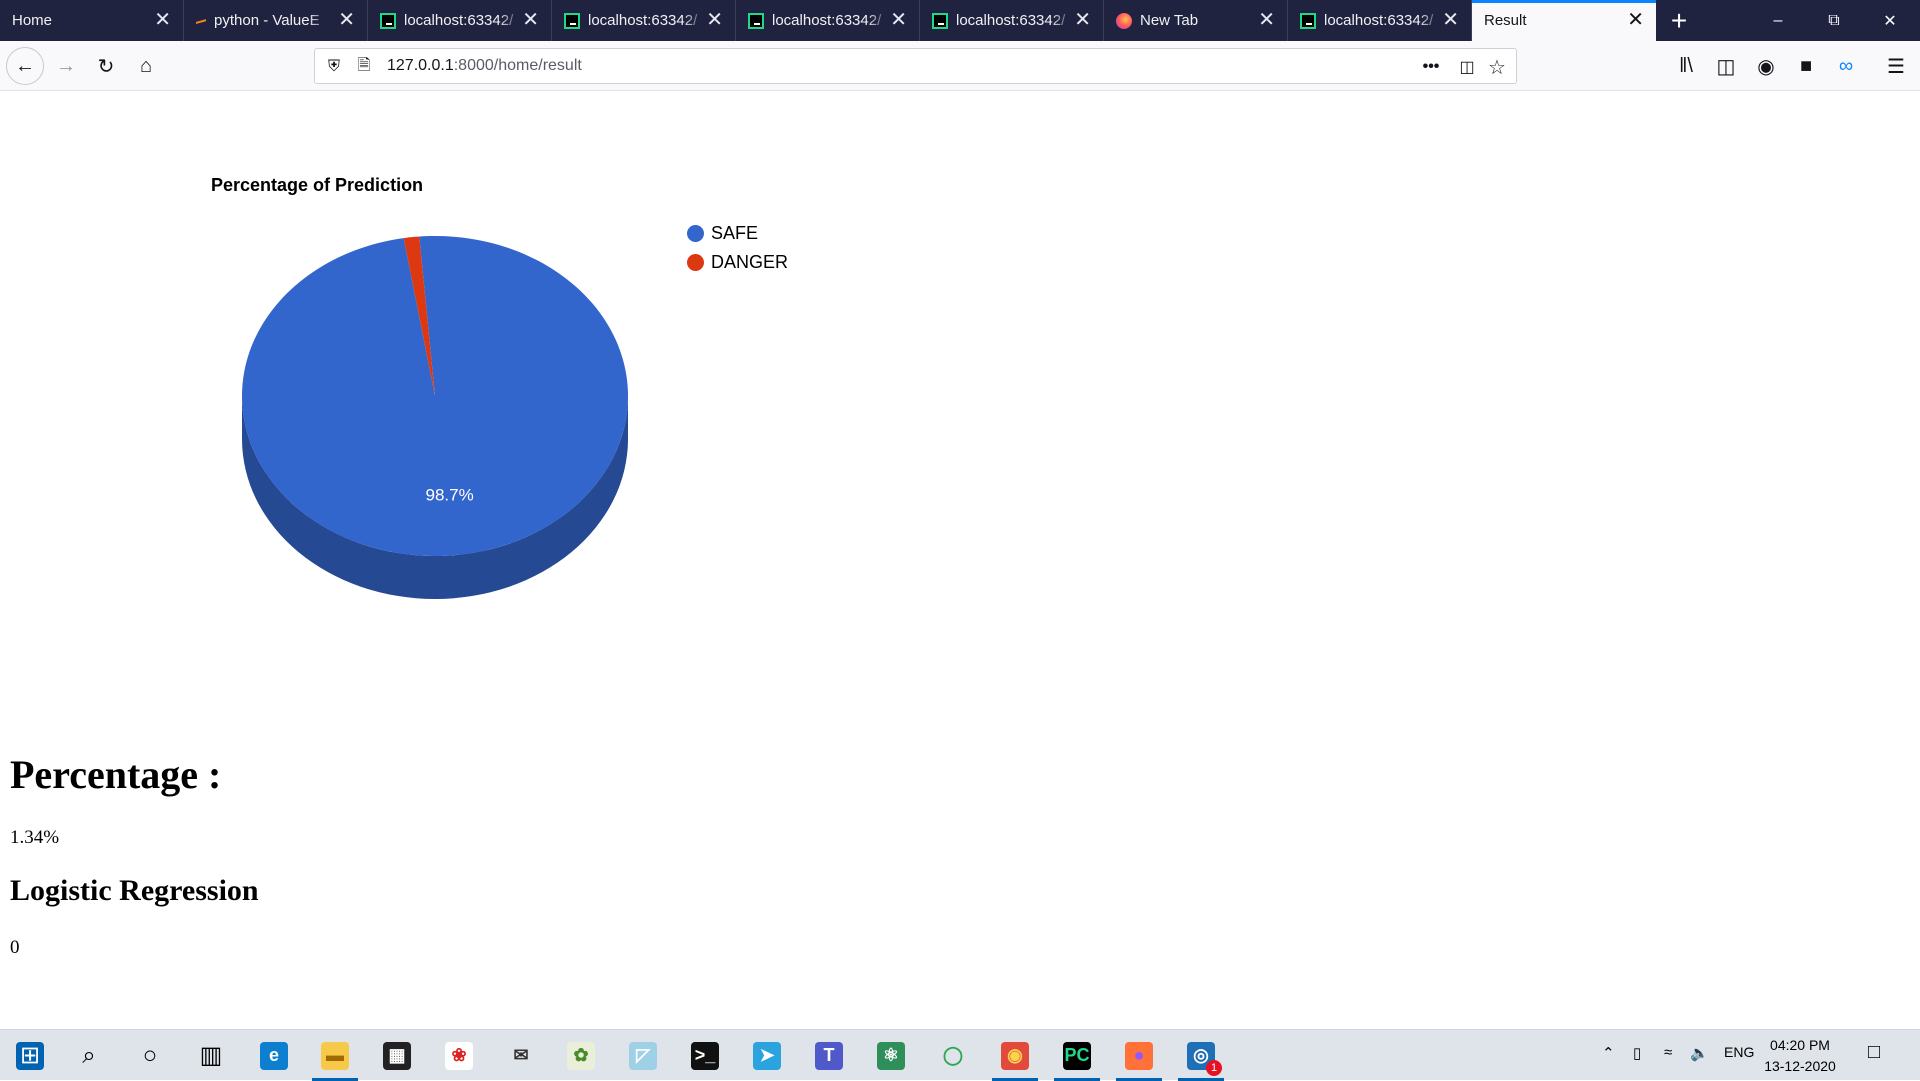  I want to click on library-icon: ‖\, so click(1686, 65).